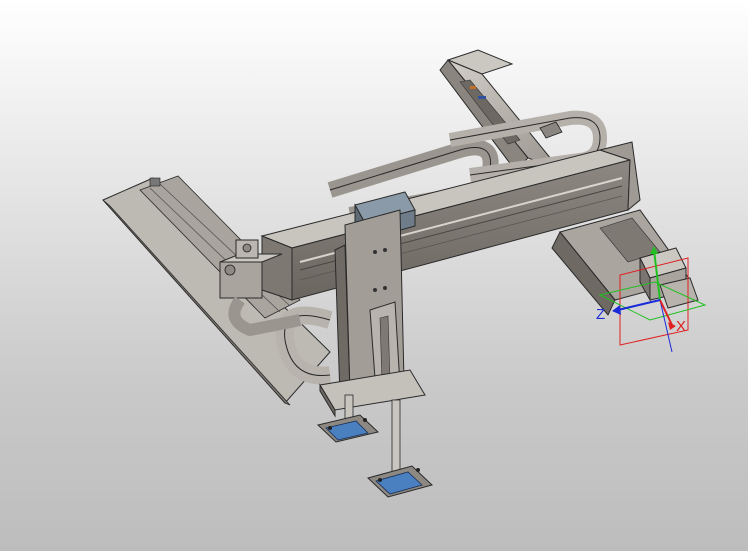  I want to click on suction-gripper-right, so click(400, 448).